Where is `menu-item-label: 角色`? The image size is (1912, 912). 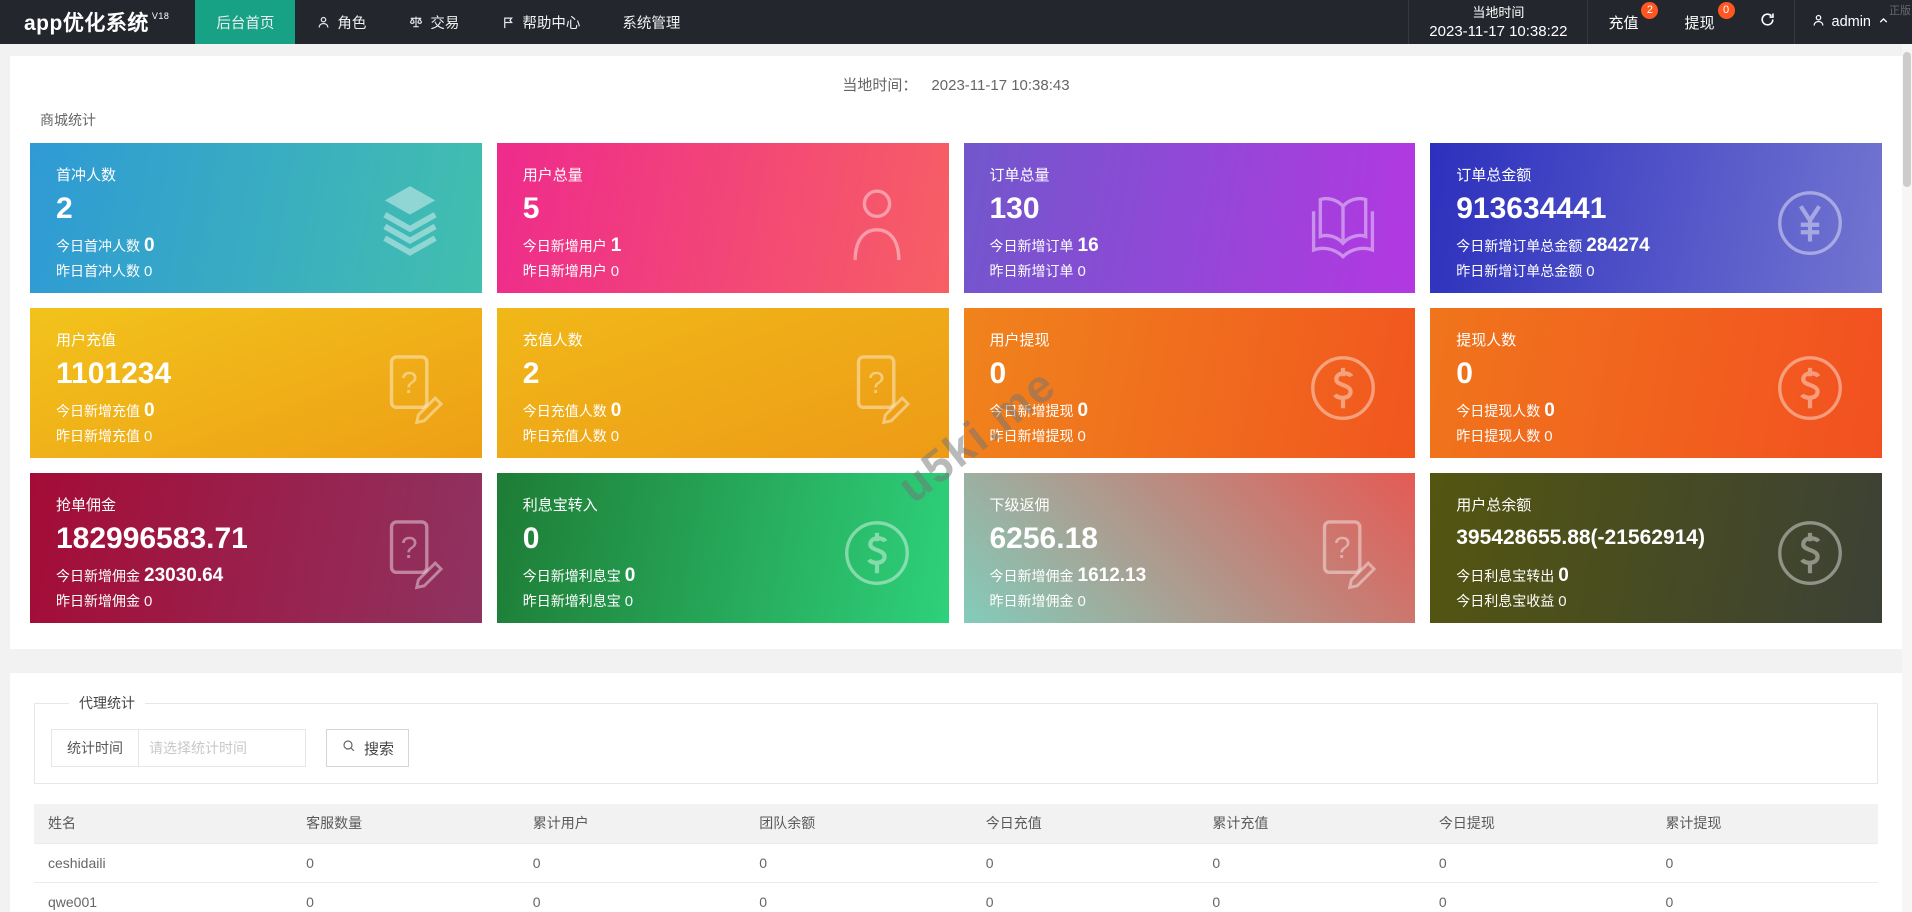
menu-item-label: 角色 is located at coordinates (352, 23).